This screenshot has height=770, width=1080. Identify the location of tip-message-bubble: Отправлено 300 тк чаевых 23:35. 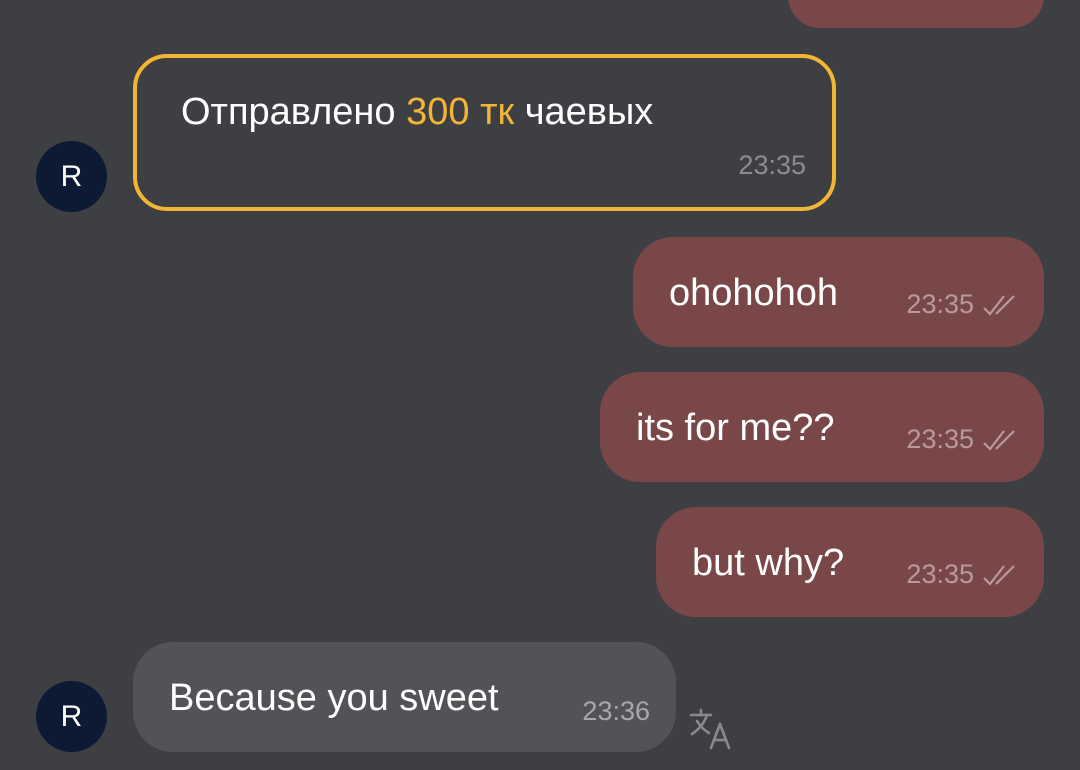
(484, 132).